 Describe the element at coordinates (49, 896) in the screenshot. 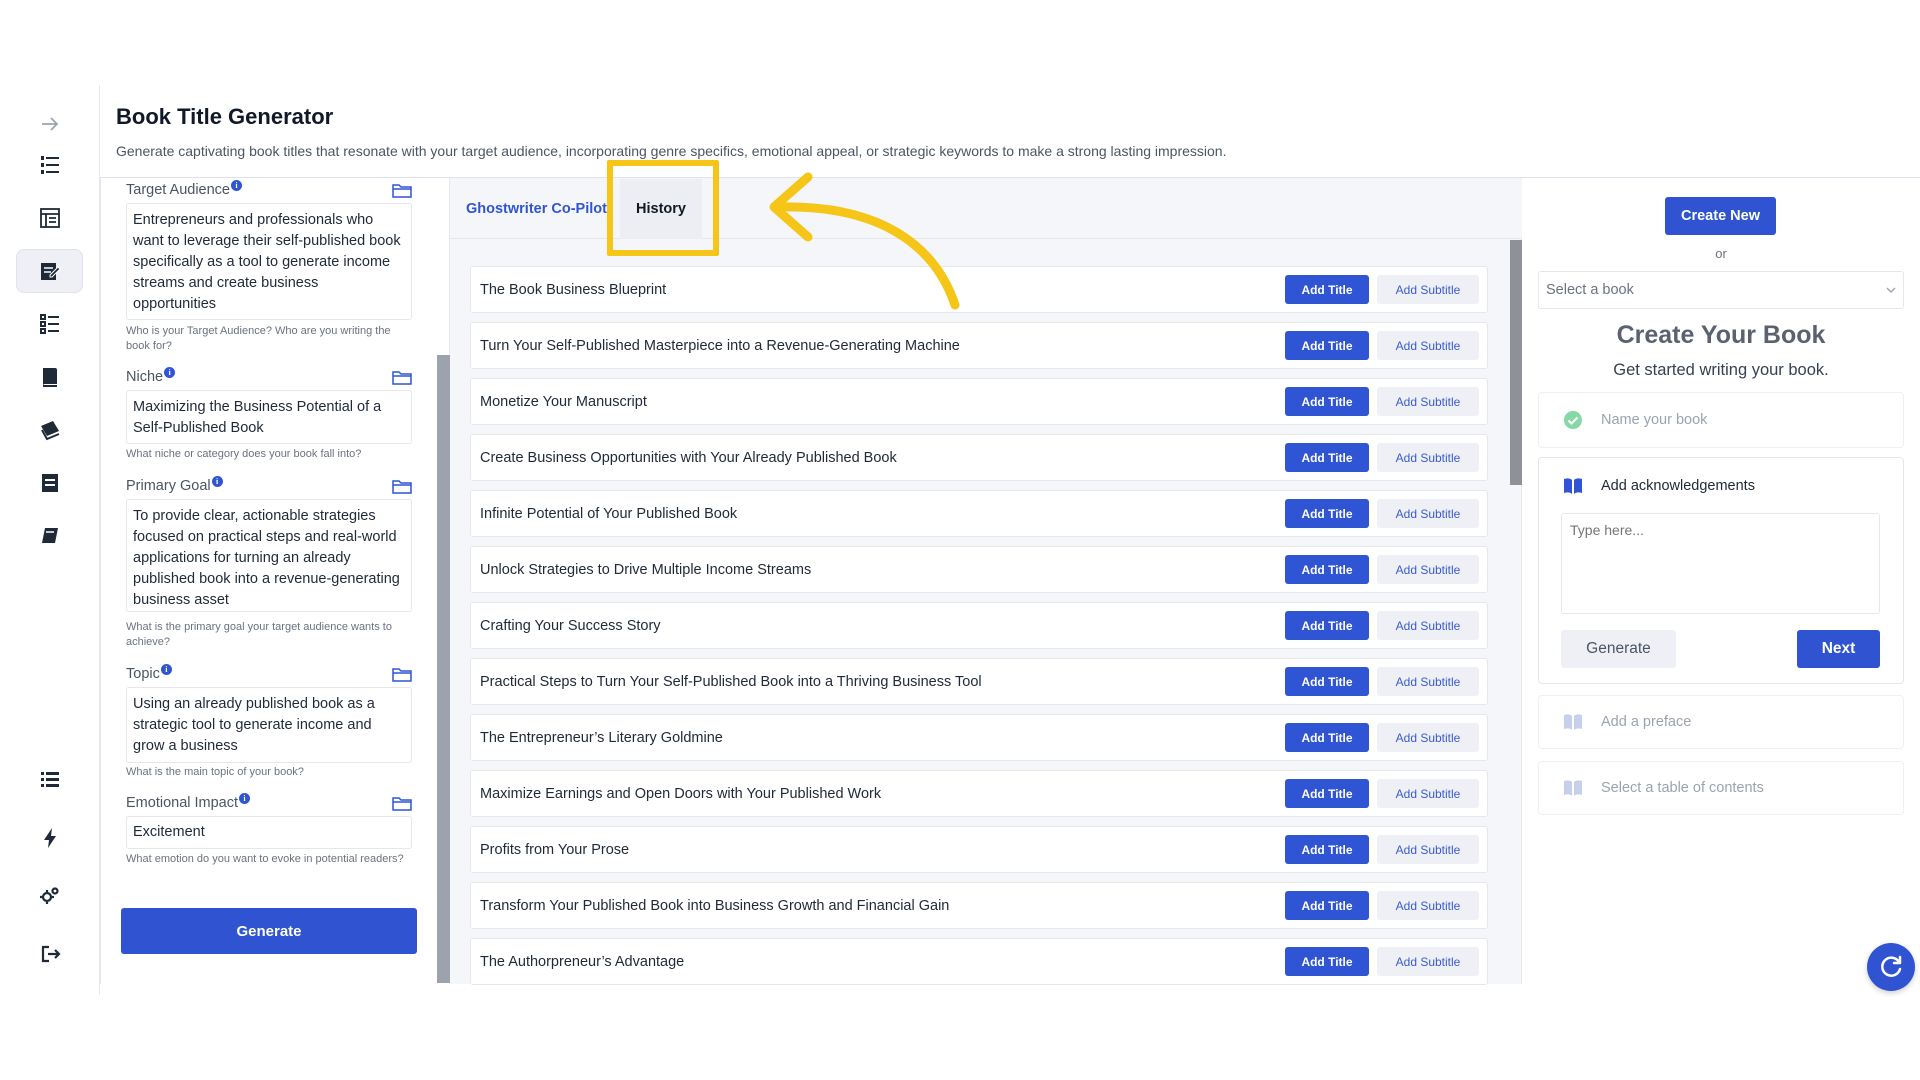

I see `settings-gears-icon` at that location.